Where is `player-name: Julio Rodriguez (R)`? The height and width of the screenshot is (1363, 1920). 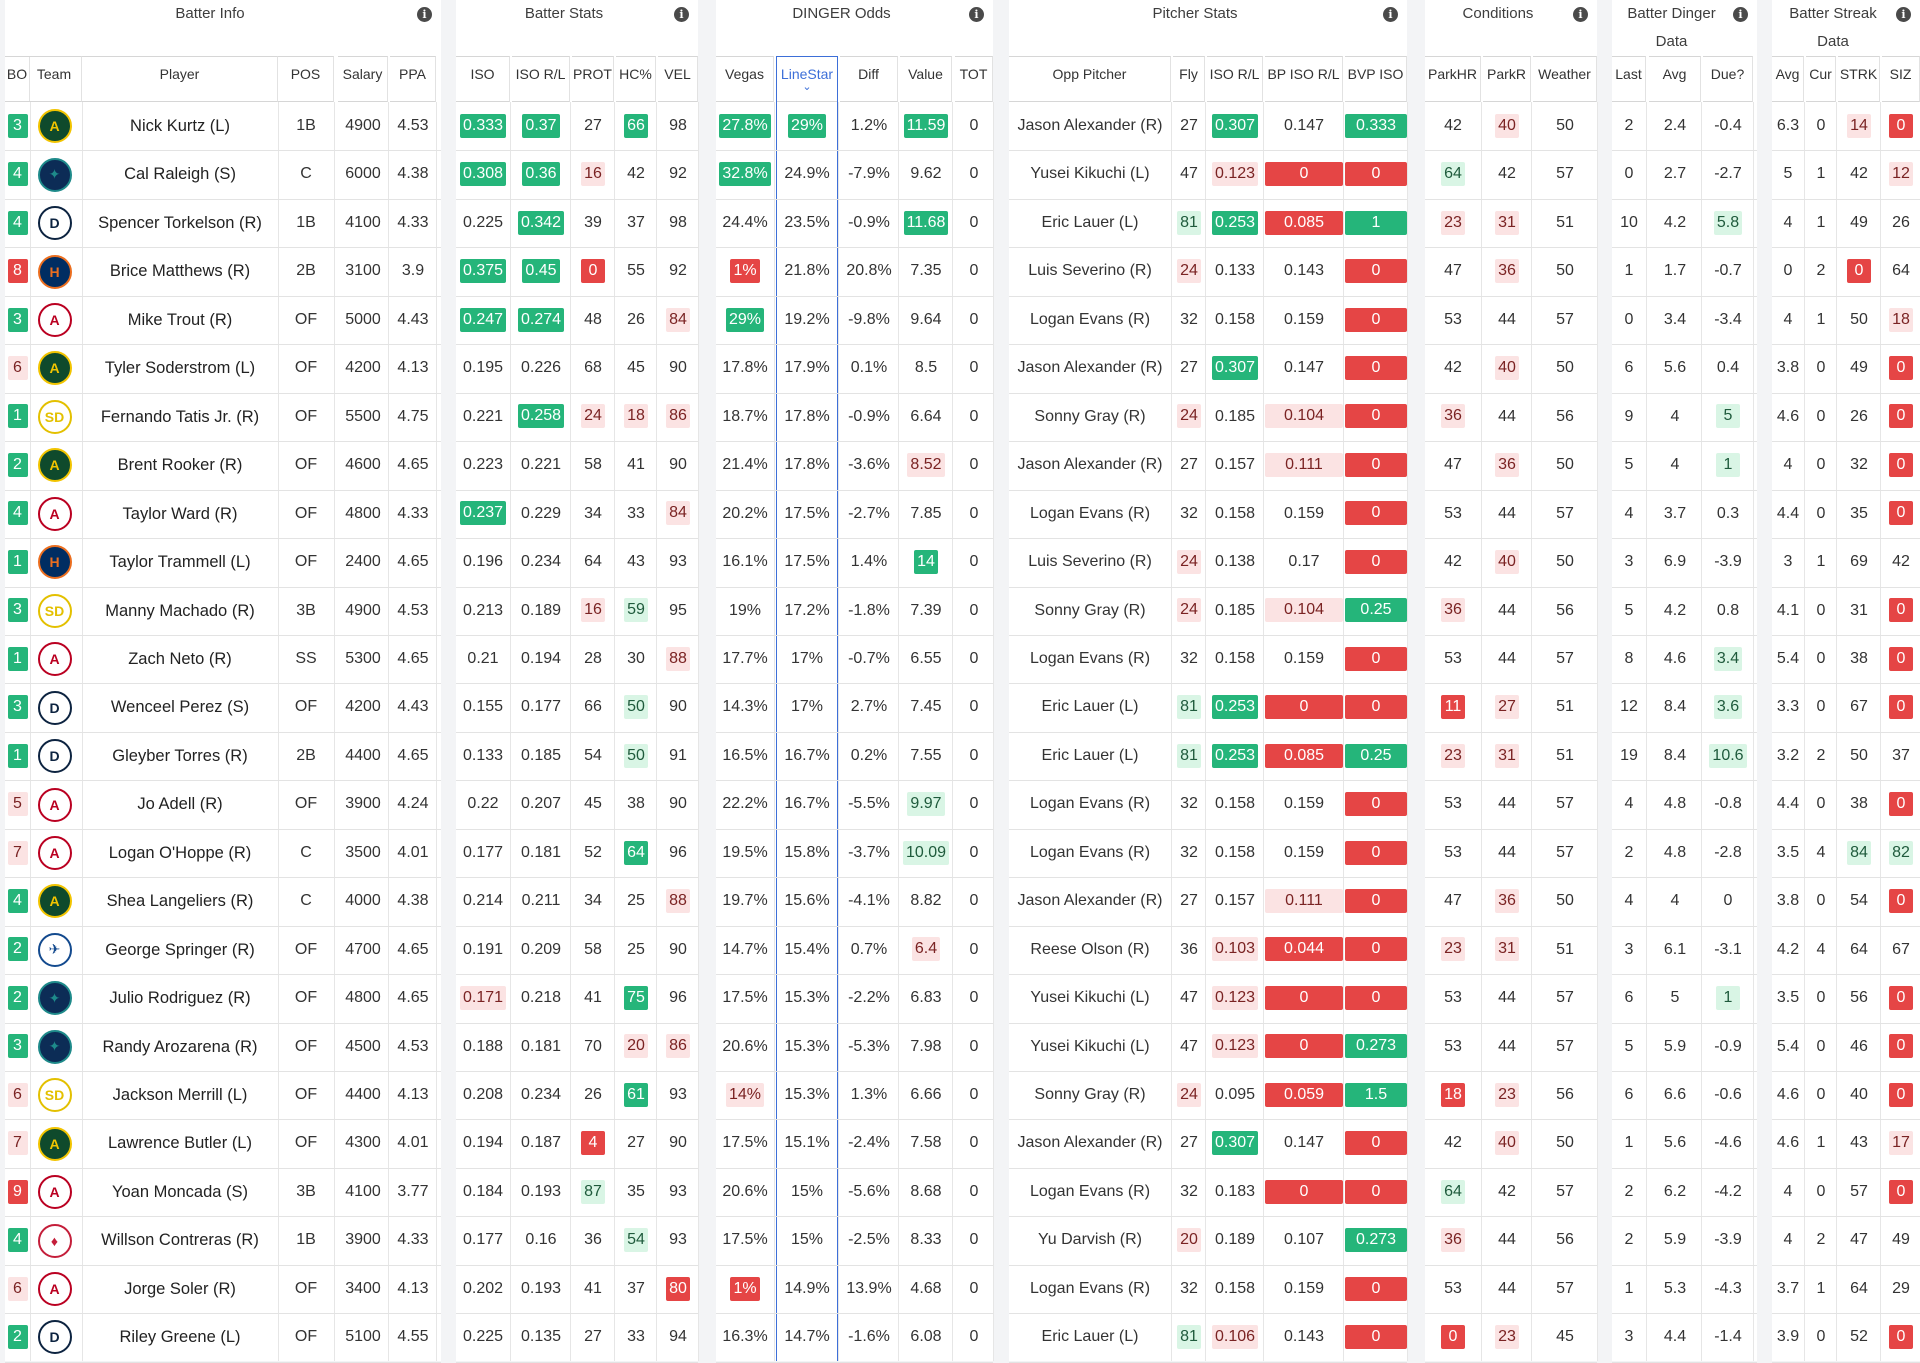 player-name: Julio Rodriguez (R) is located at coordinates (180, 998).